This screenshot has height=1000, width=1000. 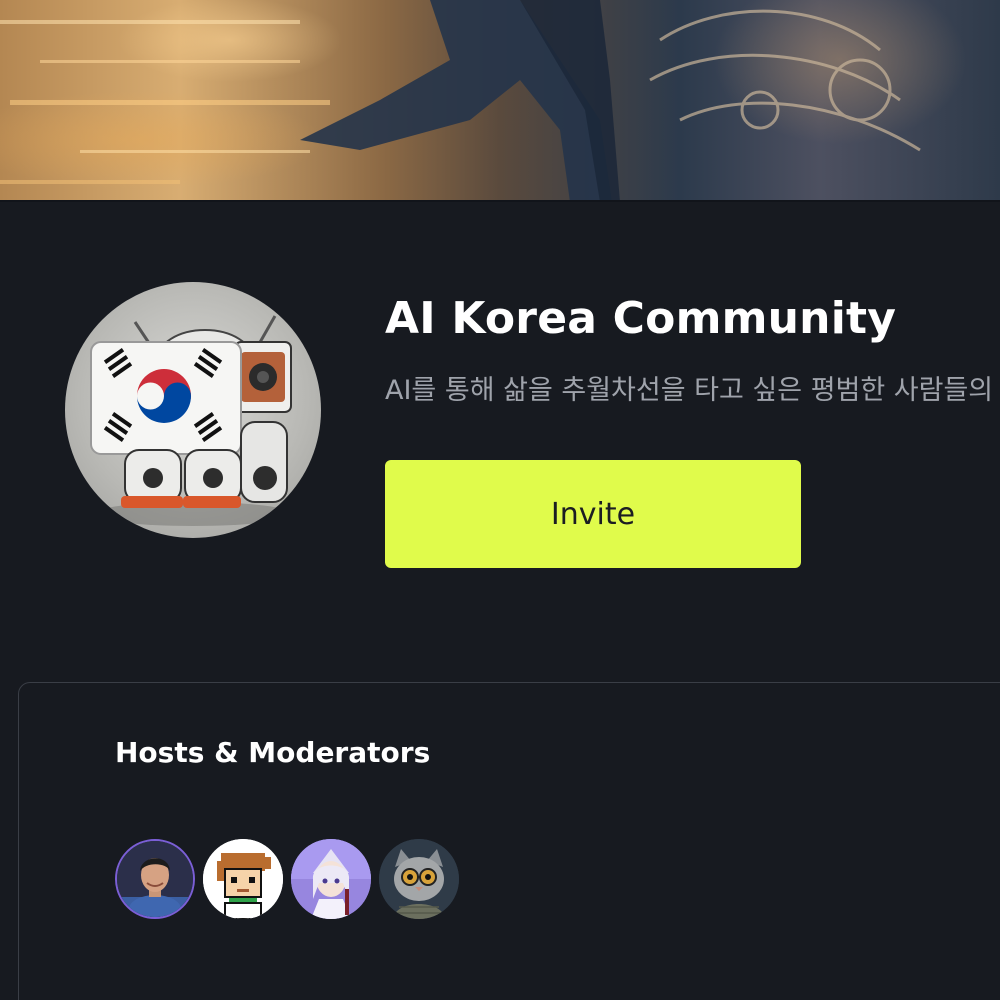 I want to click on community-avatar, so click(x=193, y=410).